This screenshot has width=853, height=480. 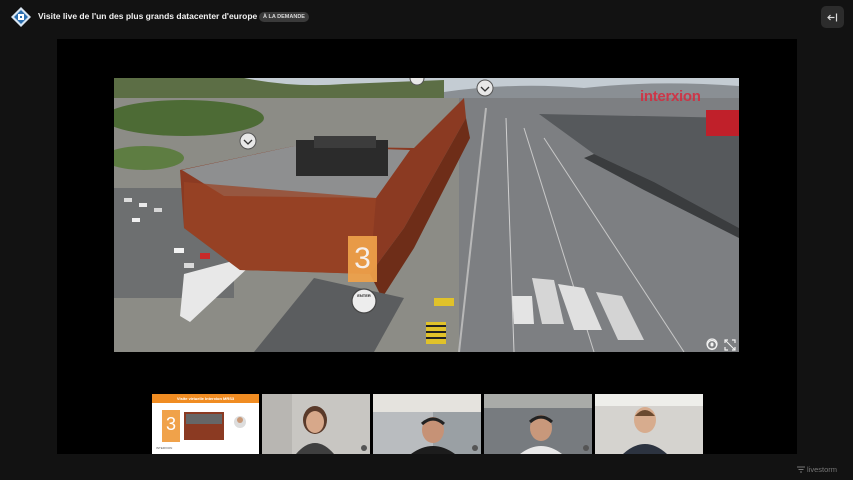 I want to click on building-number-sign: 3, so click(x=362, y=259).